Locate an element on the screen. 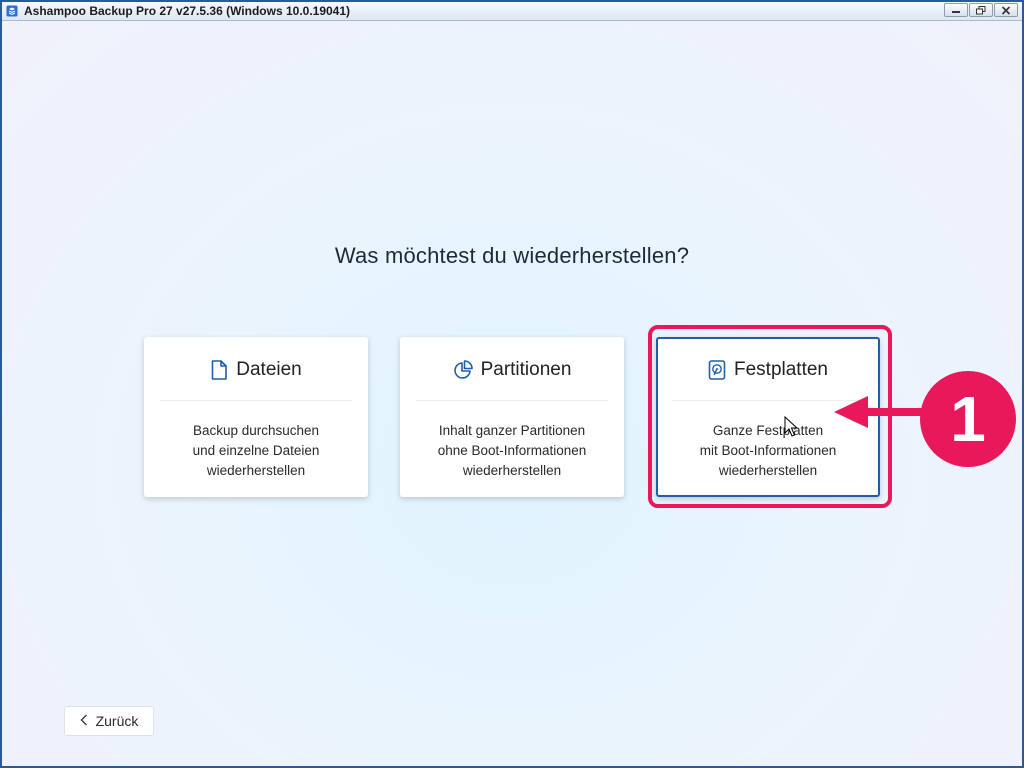 Image resolution: width=1024 pixels, height=768 pixels. close-button is located at coordinates (1006, 10).